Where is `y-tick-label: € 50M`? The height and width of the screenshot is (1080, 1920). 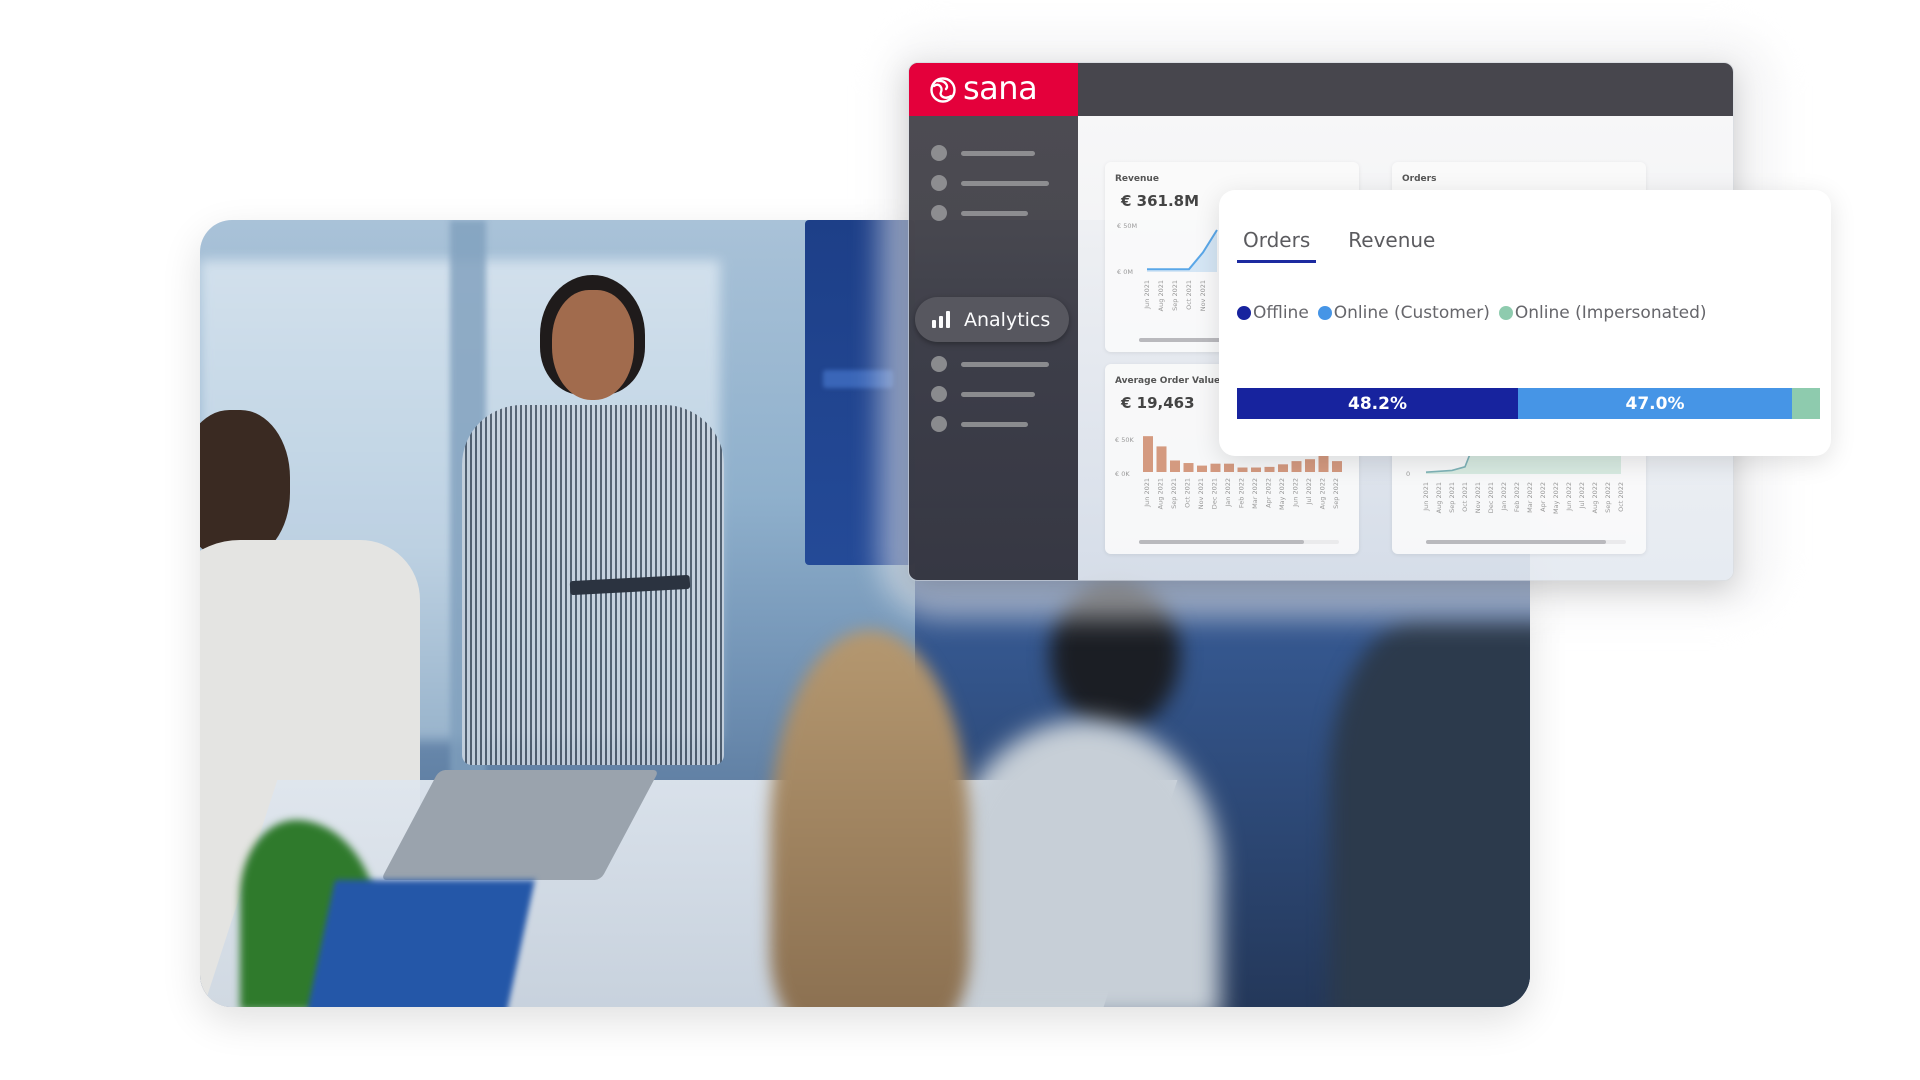
y-tick-label: € 50M is located at coordinates (1127, 226).